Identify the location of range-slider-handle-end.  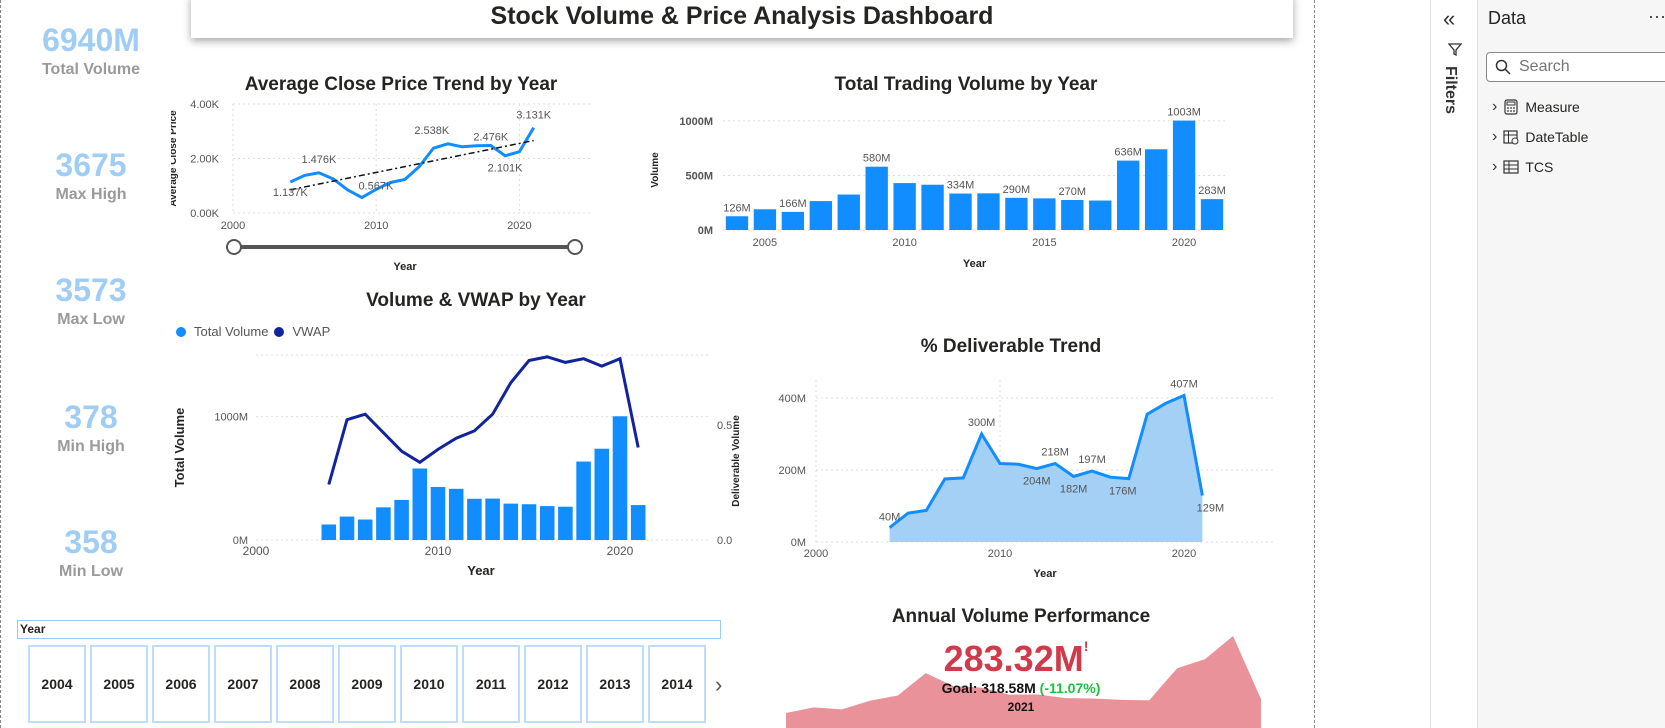
(575, 247).